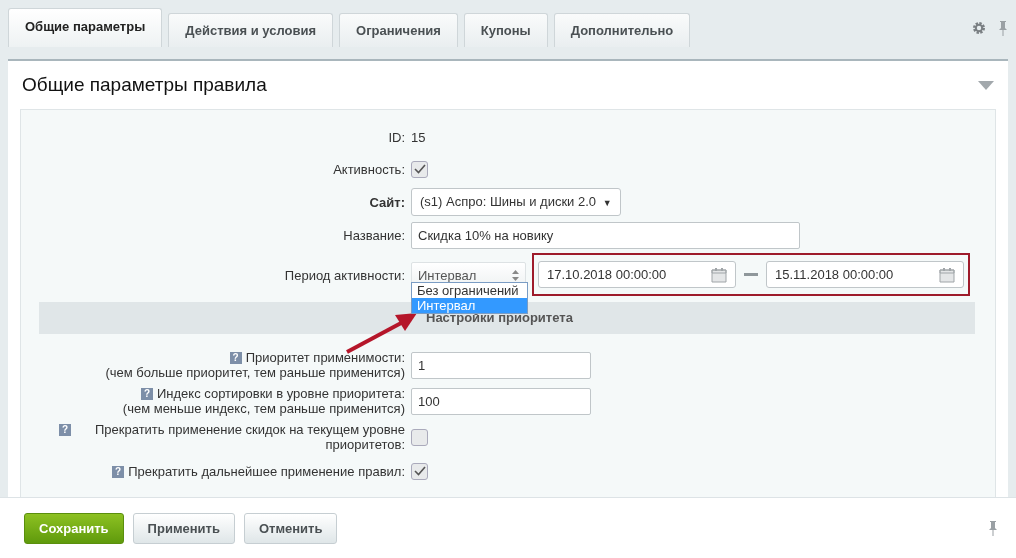  What do you see at coordinates (85, 27) in the screenshot?
I see `tab: Общие параметры` at bounding box center [85, 27].